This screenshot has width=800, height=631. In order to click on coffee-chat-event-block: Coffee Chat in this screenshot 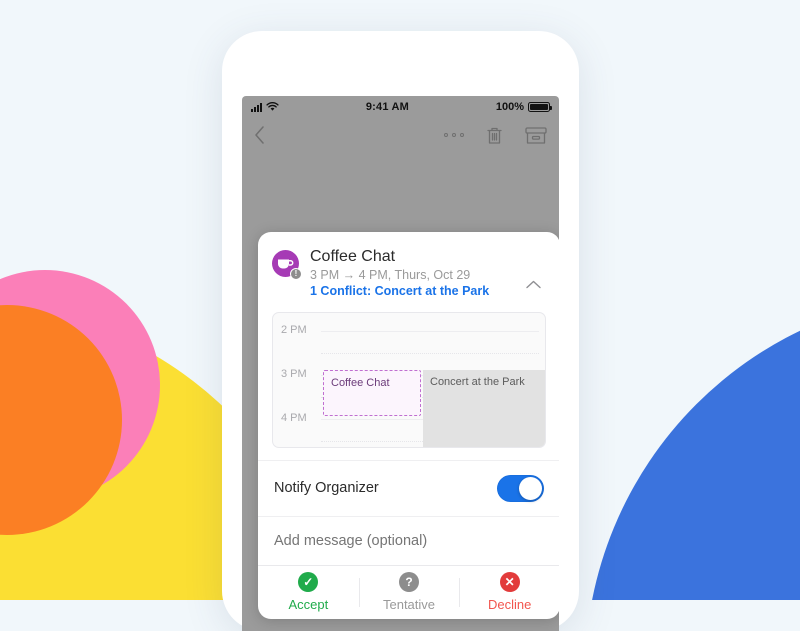, I will do `click(372, 393)`.